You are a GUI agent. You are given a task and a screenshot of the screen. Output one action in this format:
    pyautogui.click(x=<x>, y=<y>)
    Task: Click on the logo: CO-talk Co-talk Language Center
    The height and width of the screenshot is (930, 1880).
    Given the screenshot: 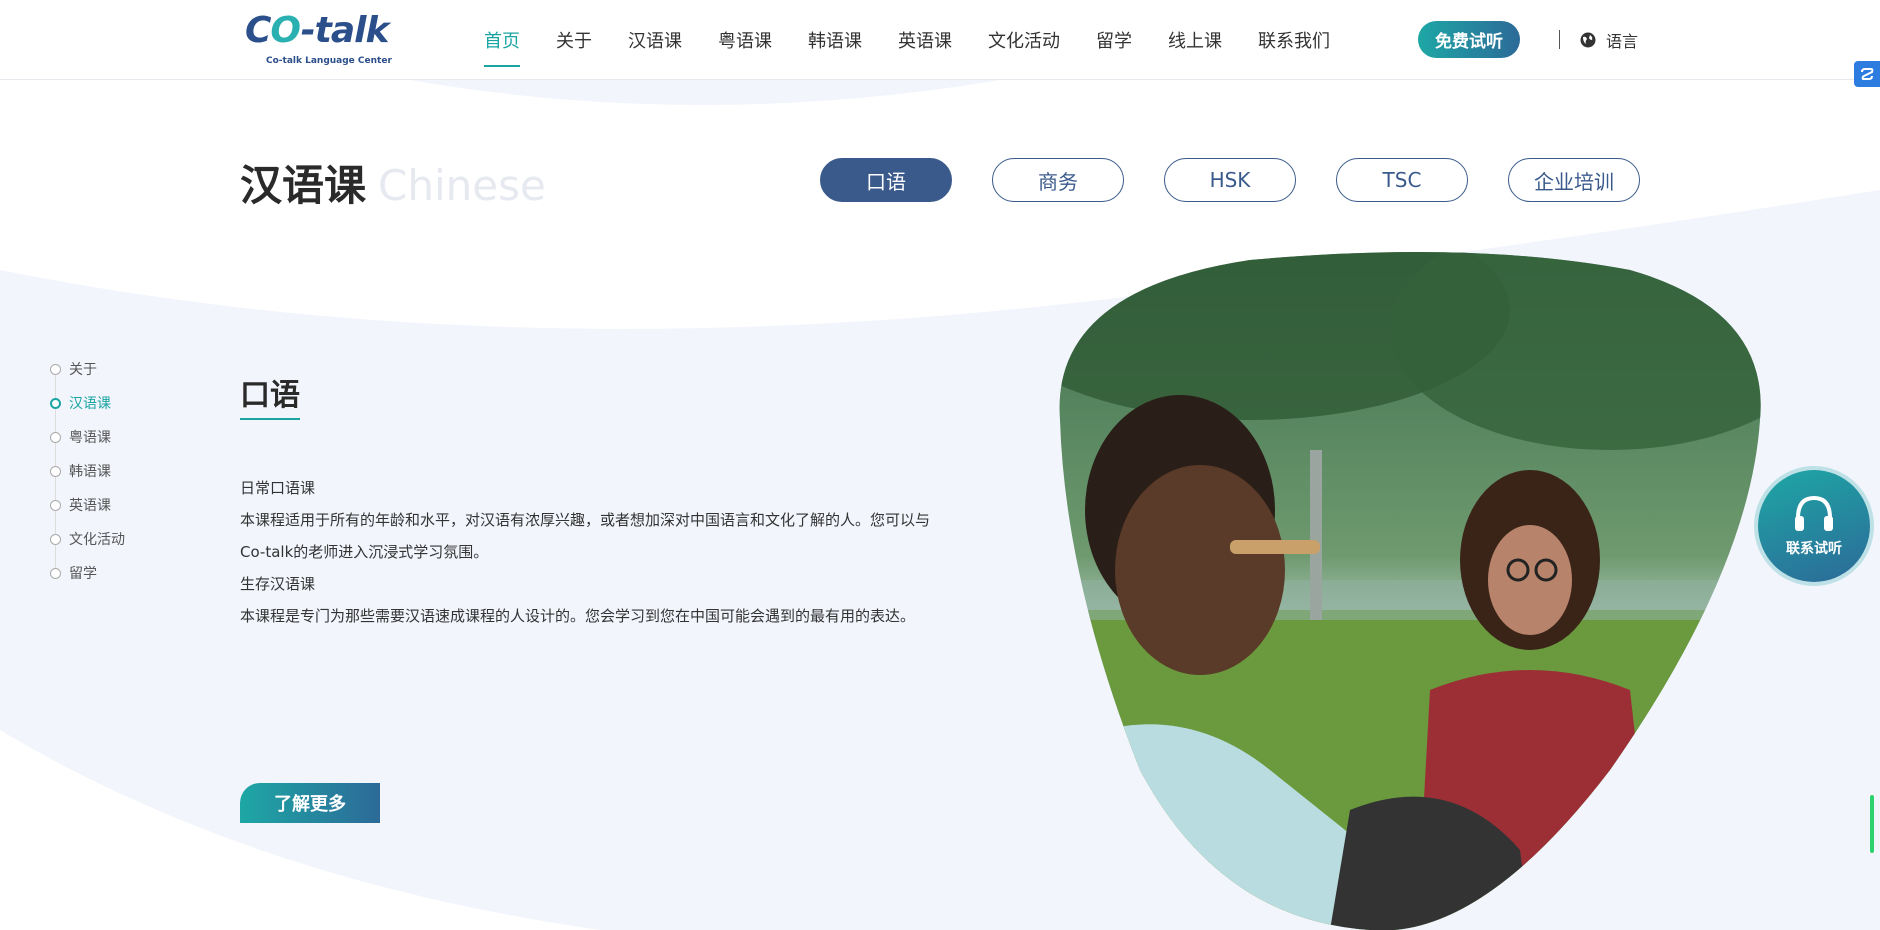 What is the action you would take?
    pyautogui.click(x=320, y=40)
    